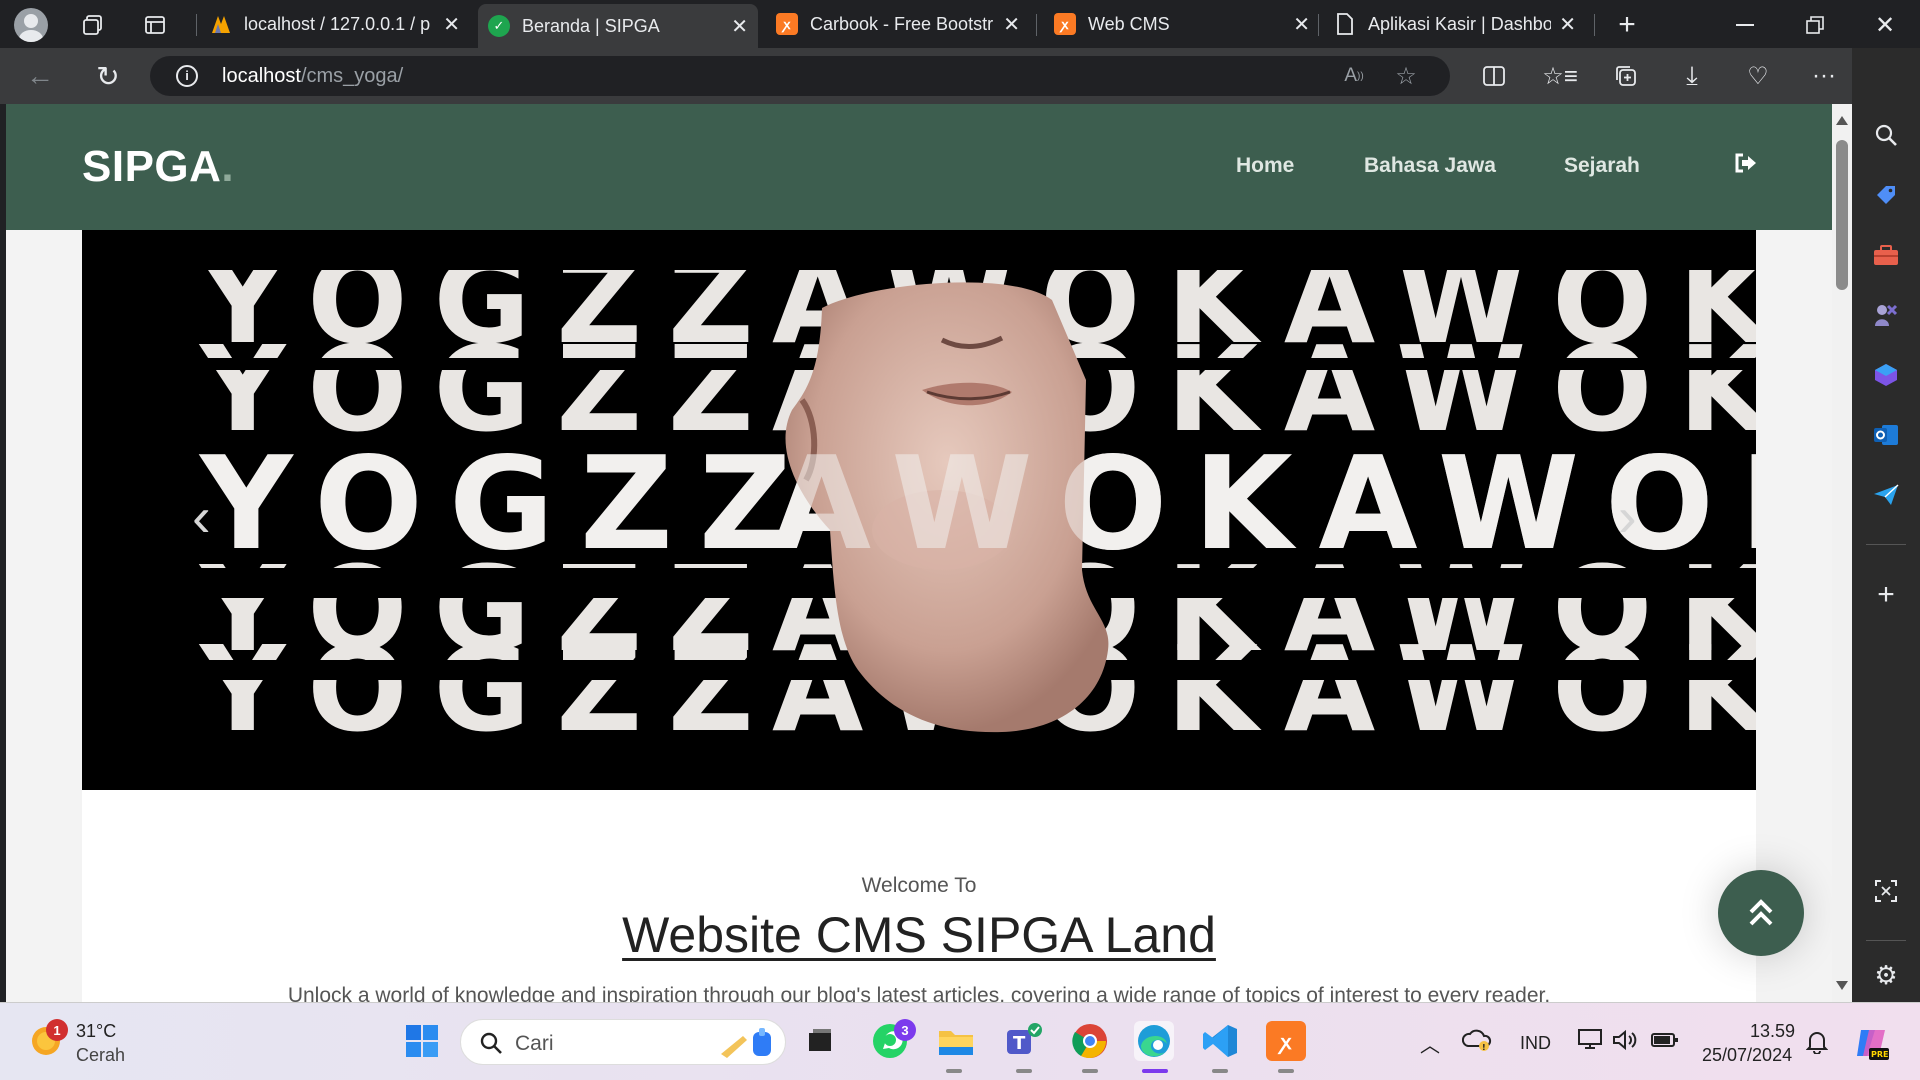 Image resolution: width=1920 pixels, height=1080 pixels. I want to click on xampp-favicon-icon: ꭗ, so click(787, 24).